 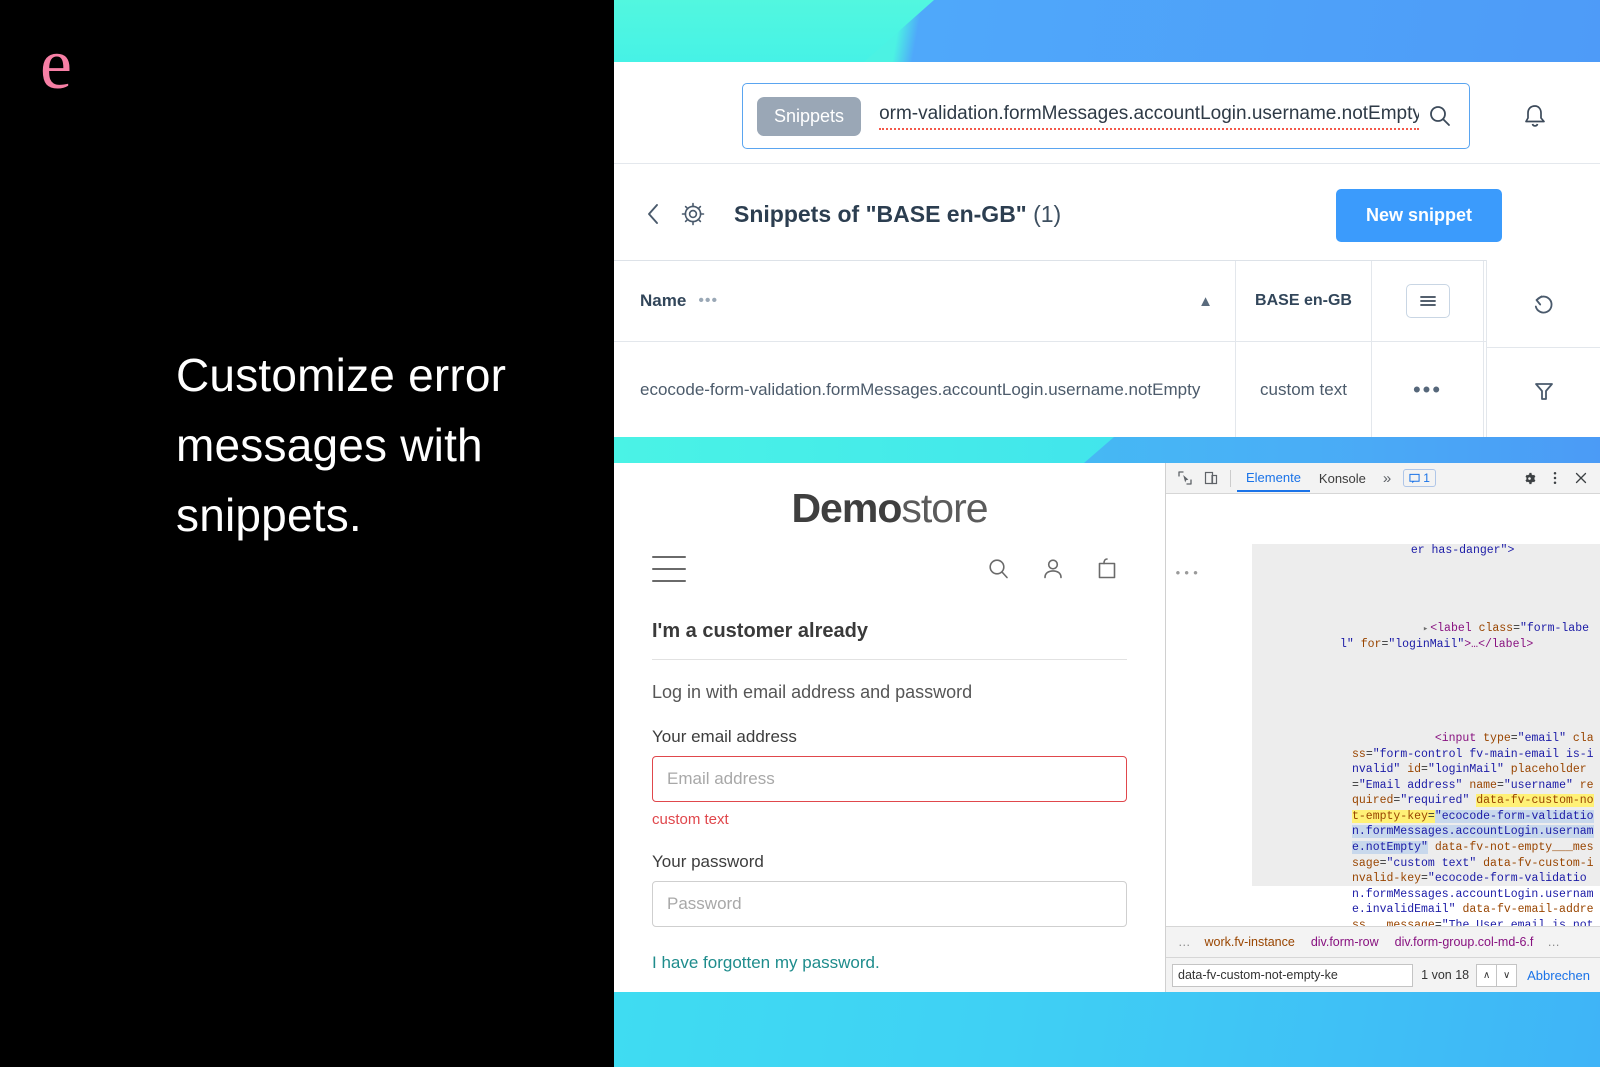 I want to click on toolbar-divider, so click(x=1230, y=478).